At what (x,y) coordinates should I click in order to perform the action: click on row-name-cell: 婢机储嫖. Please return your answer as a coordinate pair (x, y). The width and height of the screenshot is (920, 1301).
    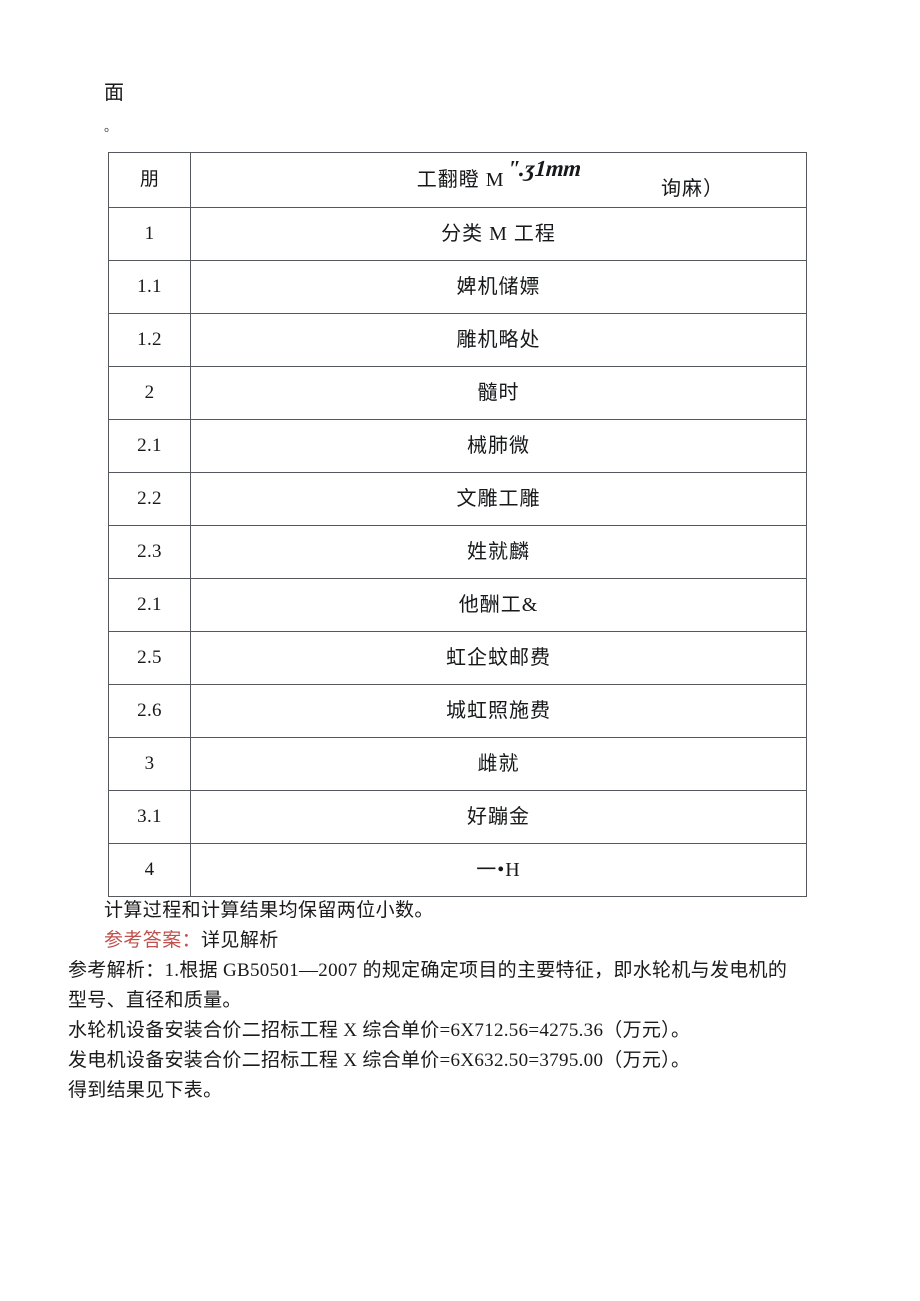
    Looking at the image, I should click on (498, 287).